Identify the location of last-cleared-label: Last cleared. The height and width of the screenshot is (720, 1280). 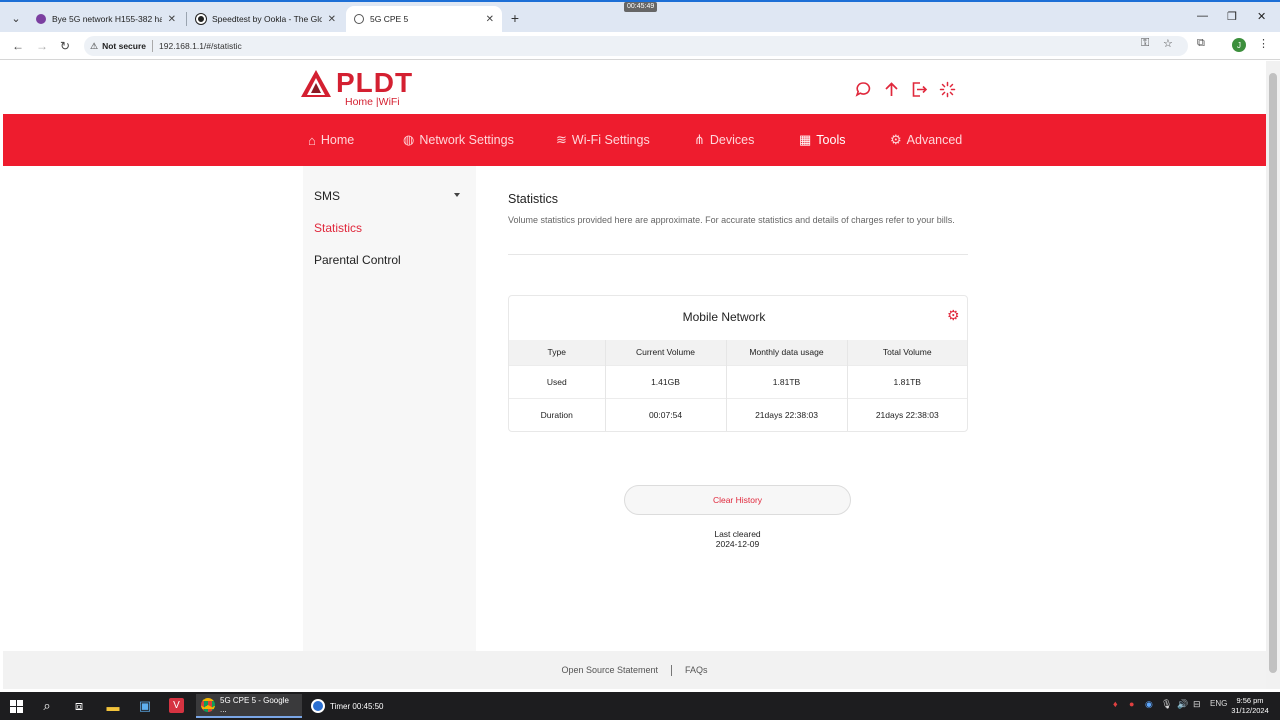
(737, 534).